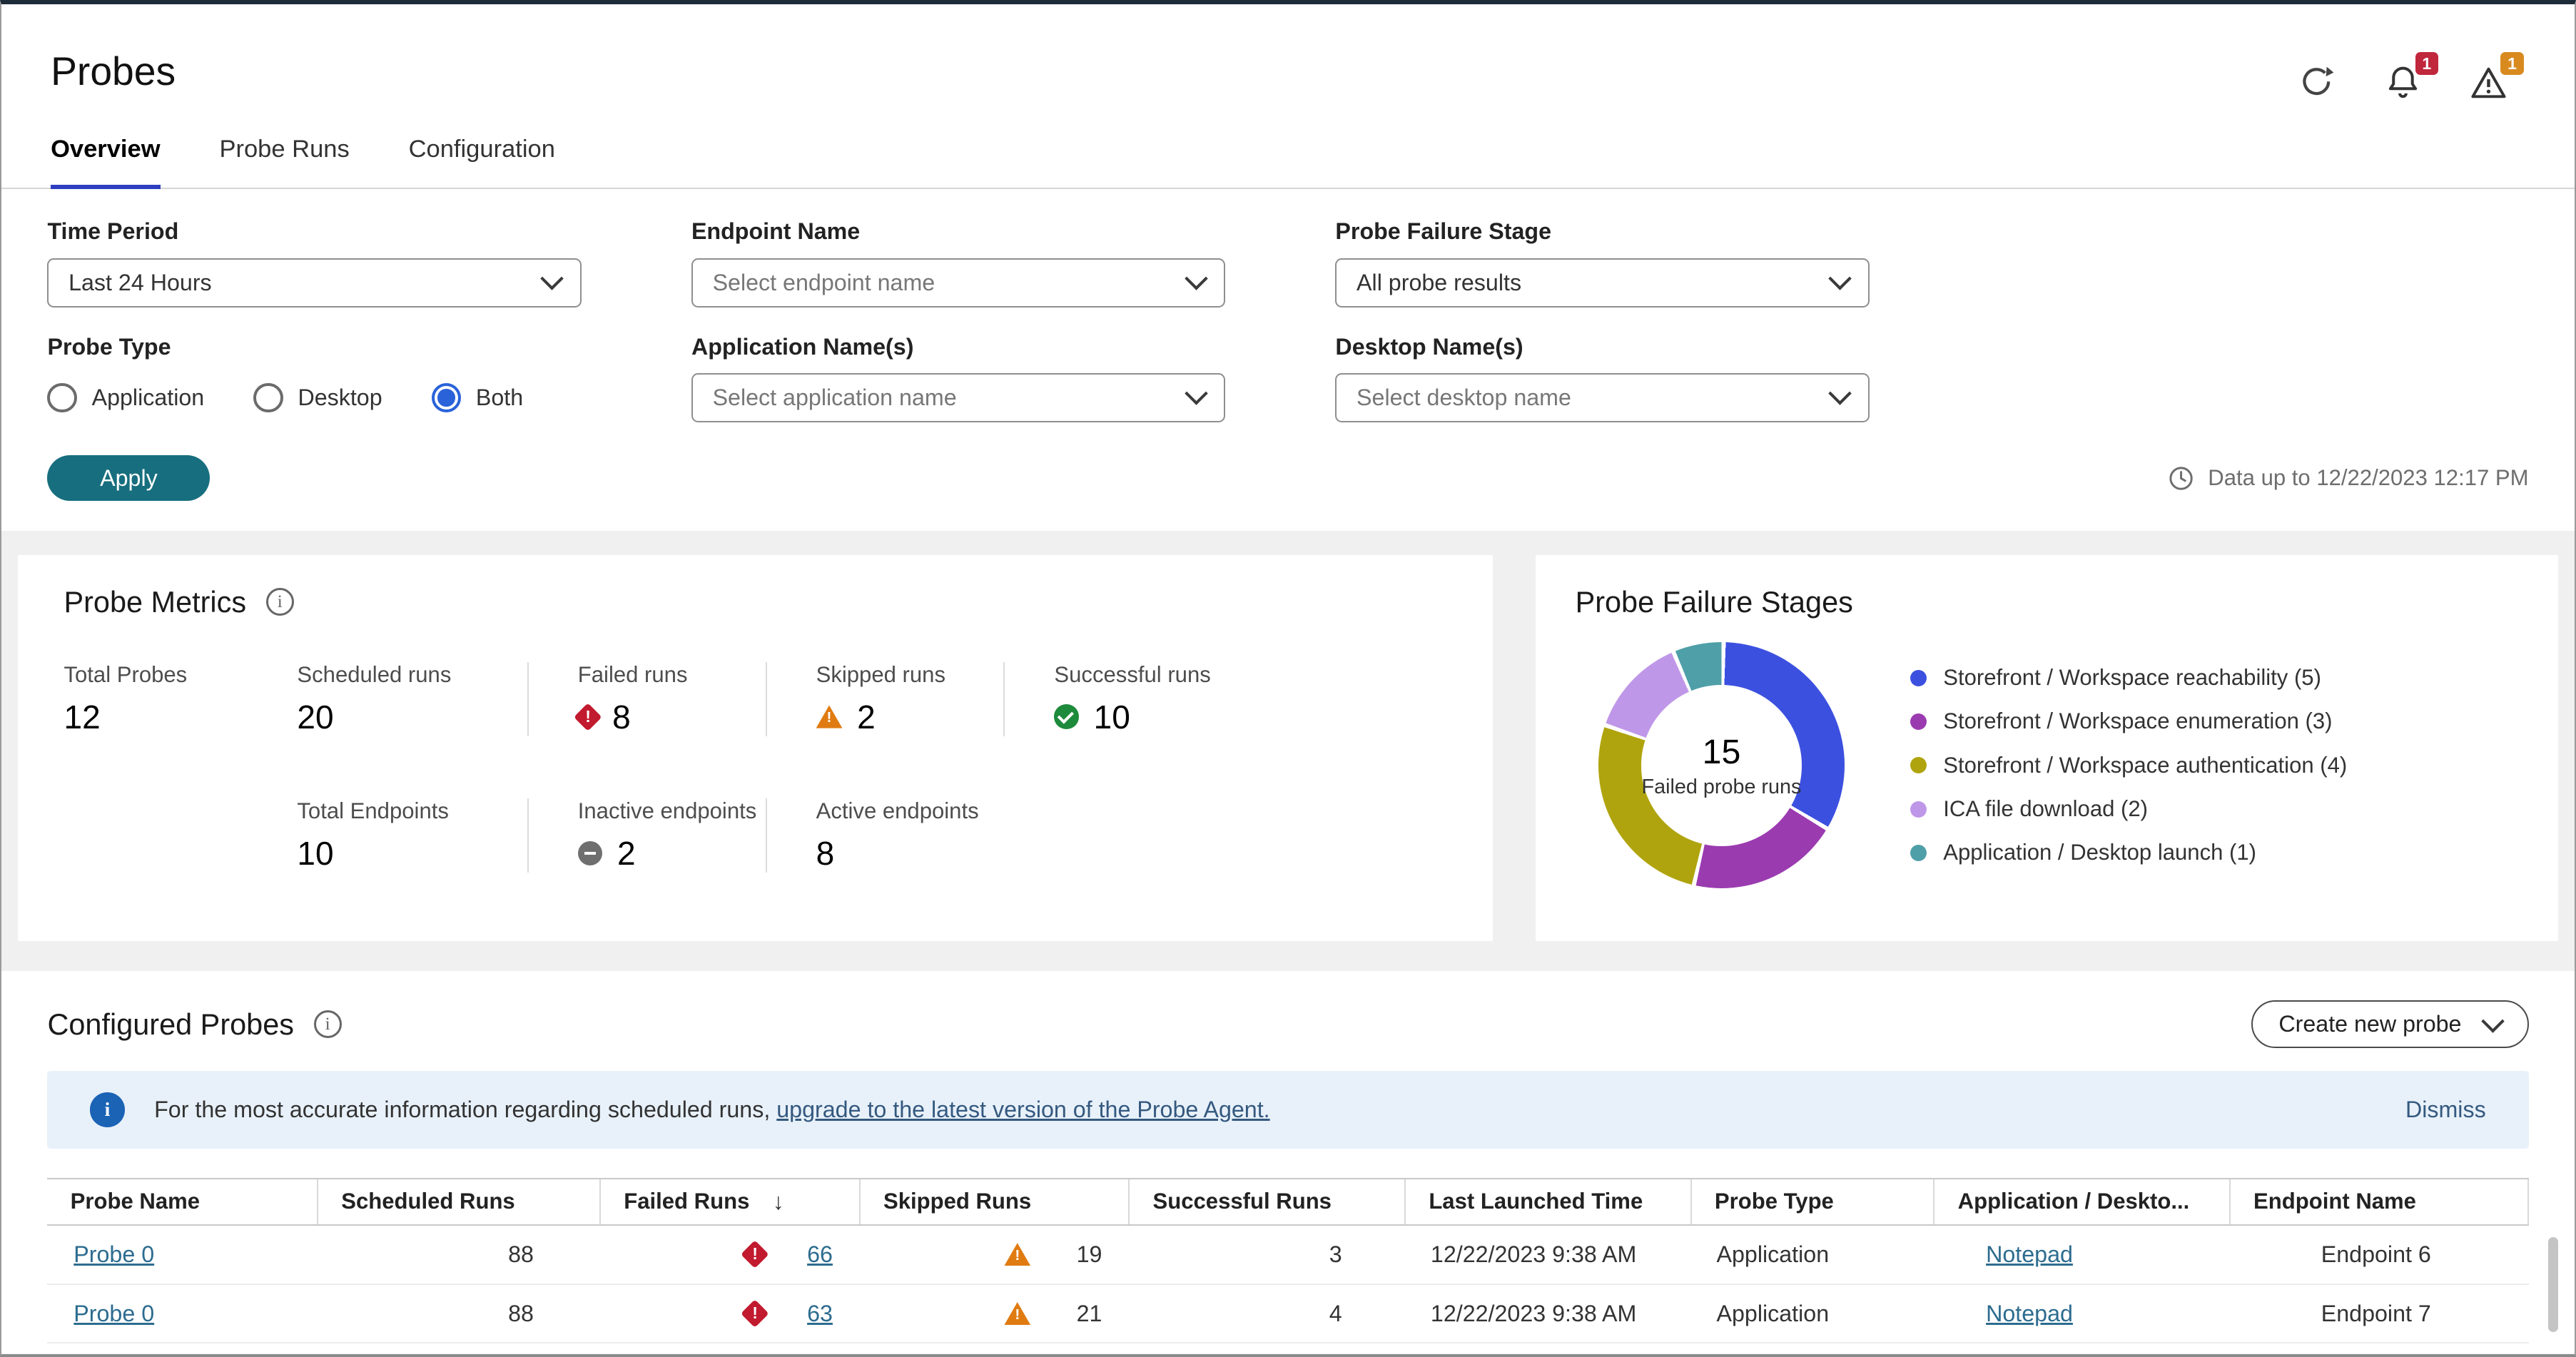 This screenshot has height=1357, width=2576. What do you see at coordinates (2512, 63) in the screenshot?
I see `warnings-badge: 1` at bounding box center [2512, 63].